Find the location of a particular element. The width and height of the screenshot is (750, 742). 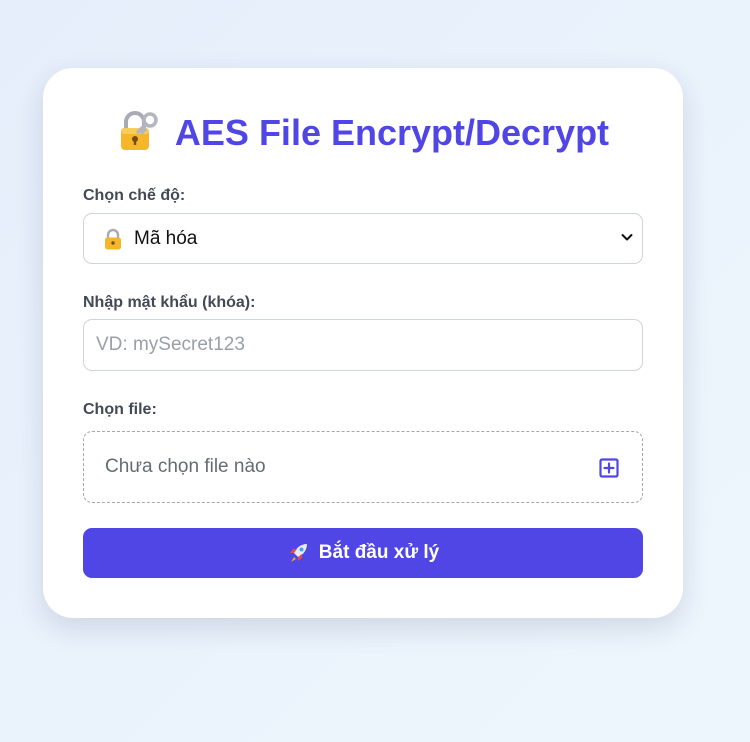

password-input is located at coordinates (363, 345).